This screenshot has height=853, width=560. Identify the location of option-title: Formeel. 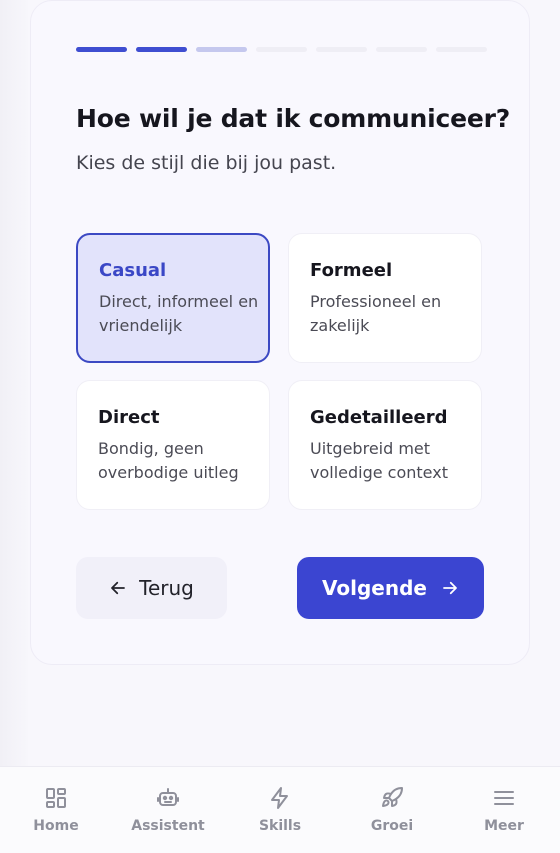
(351, 270).